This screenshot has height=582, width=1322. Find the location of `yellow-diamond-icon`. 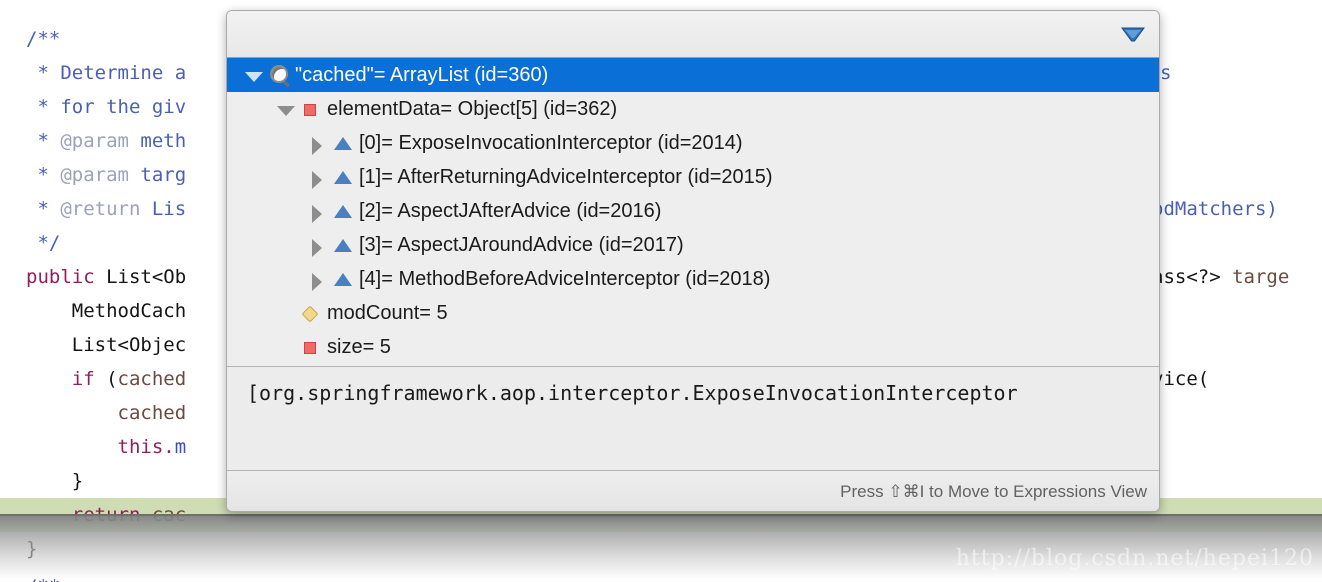

yellow-diamond-icon is located at coordinates (312, 313).